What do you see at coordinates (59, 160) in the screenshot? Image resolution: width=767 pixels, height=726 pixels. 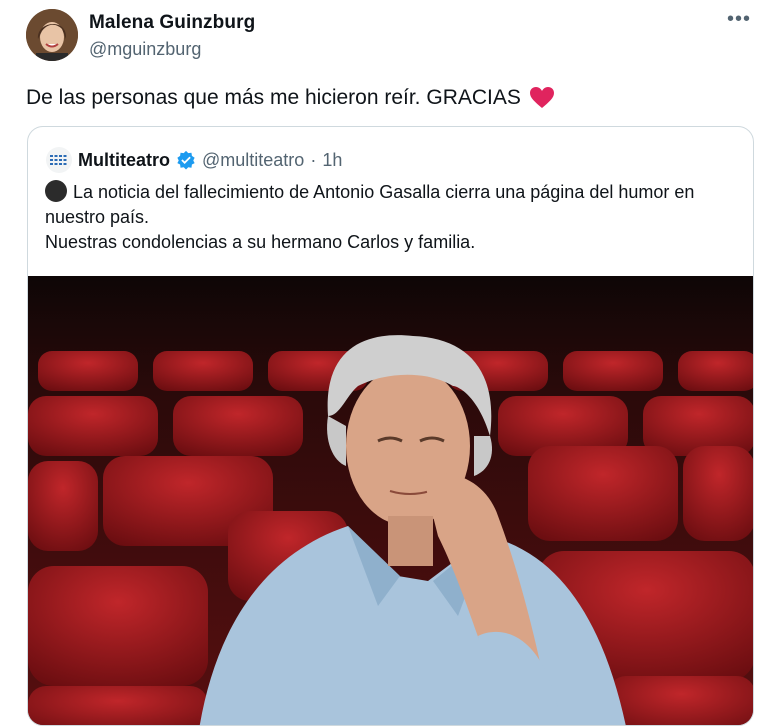 I see `multiteatro-logo-icon` at bounding box center [59, 160].